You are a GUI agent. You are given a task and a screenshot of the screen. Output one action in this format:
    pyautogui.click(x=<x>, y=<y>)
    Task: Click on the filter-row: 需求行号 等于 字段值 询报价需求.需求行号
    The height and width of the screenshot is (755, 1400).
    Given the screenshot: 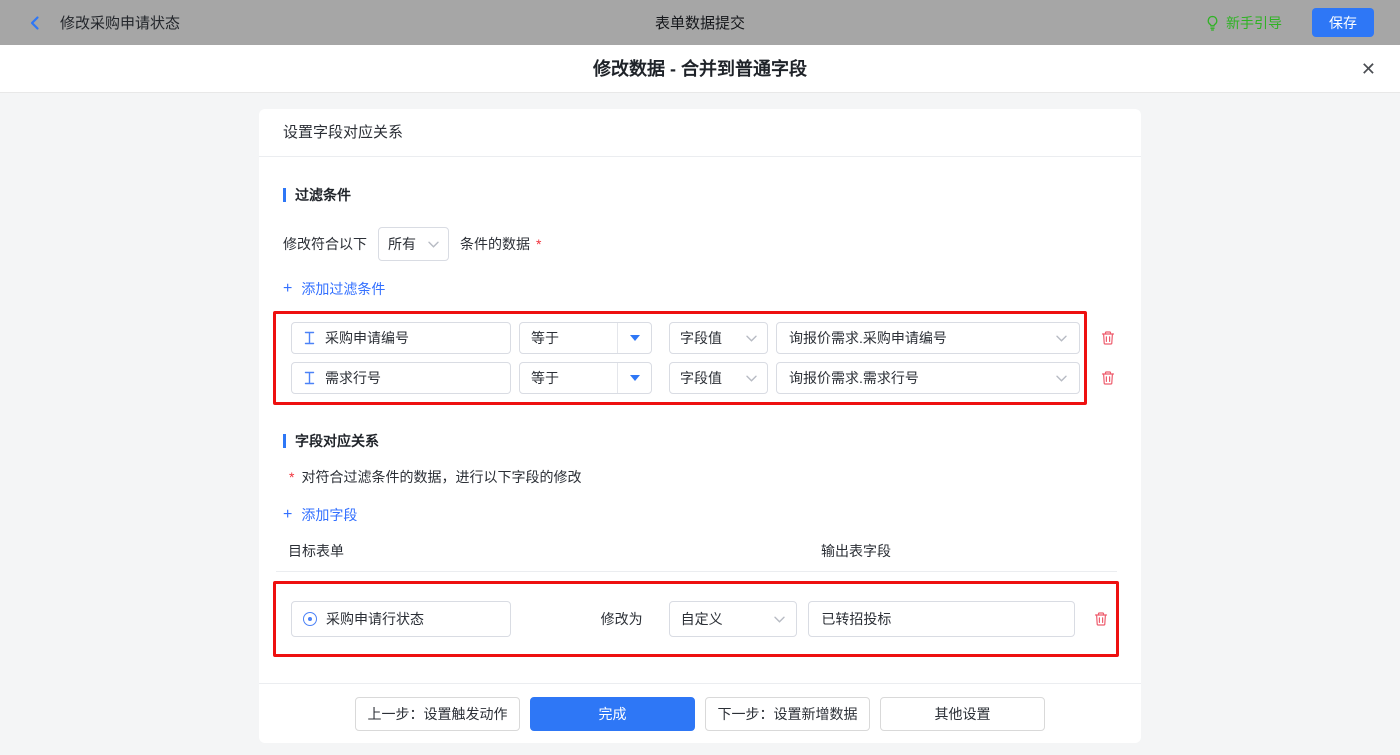 What is the action you would take?
    pyautogui.click(x=685, y=378)
    